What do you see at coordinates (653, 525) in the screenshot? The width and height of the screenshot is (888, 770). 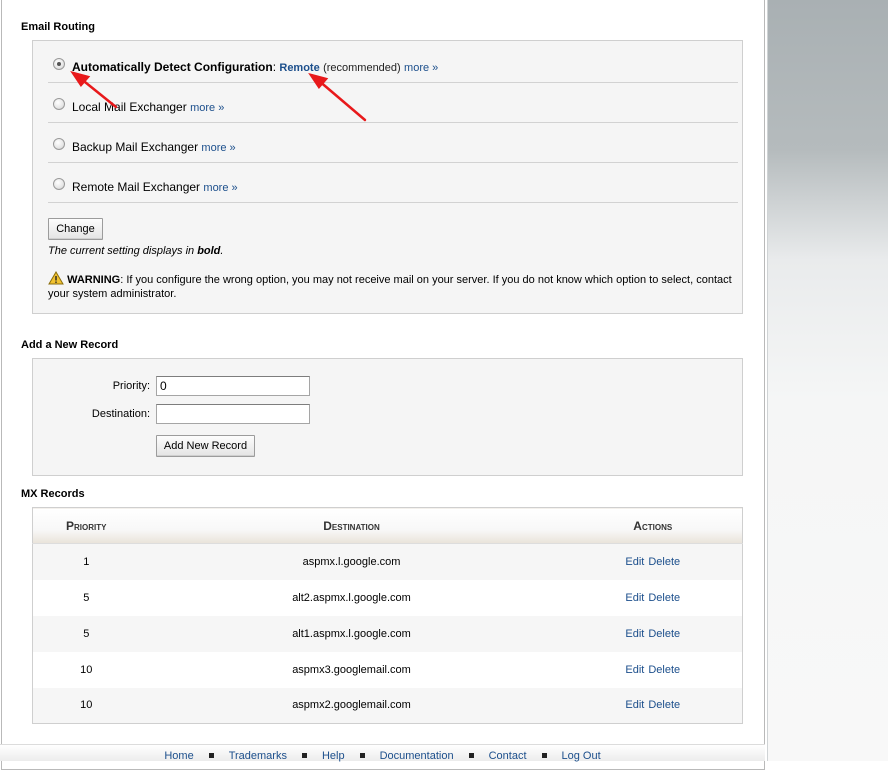 I see `column-header-actions: Actions` at bounding box center [653, 525].